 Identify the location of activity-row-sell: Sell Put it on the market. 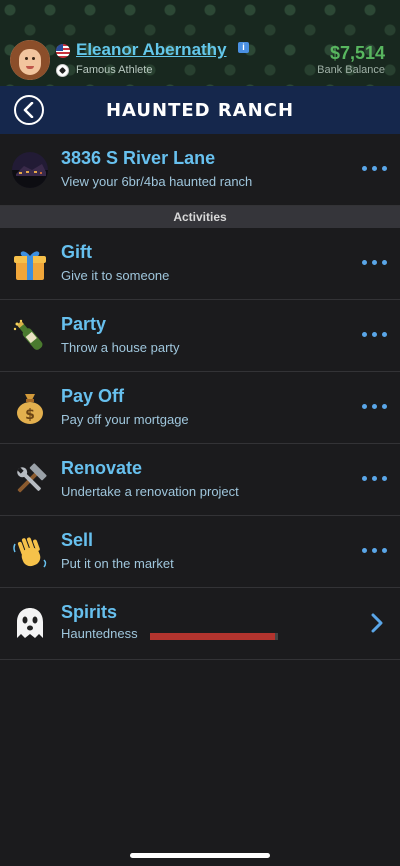
(200, 552).